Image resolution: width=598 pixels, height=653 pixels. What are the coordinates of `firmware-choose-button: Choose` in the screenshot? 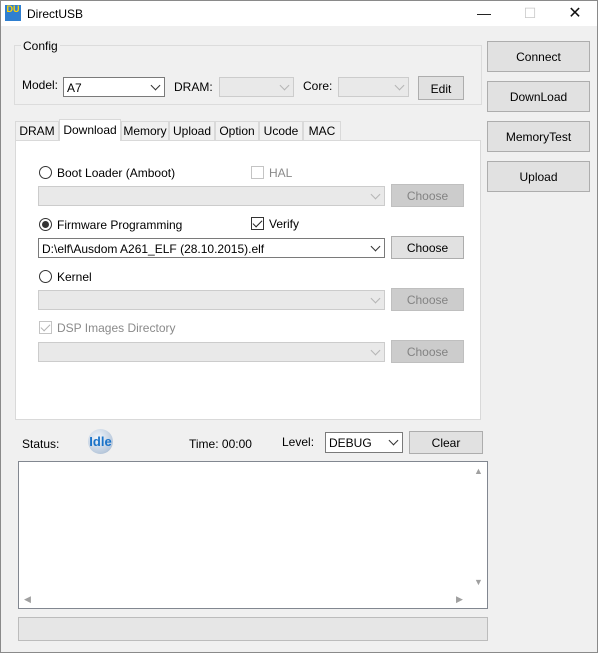 It's located at (427, 247).